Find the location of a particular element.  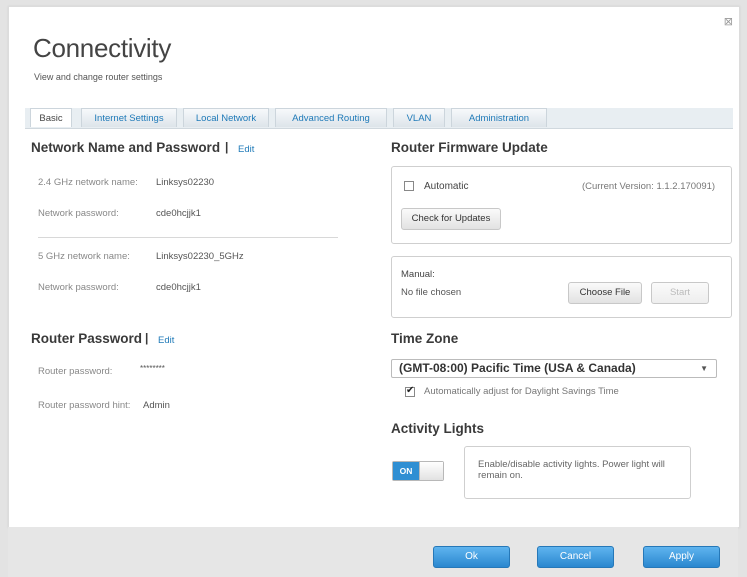

page-title: Connectivity is located at coordinates (102, 48).